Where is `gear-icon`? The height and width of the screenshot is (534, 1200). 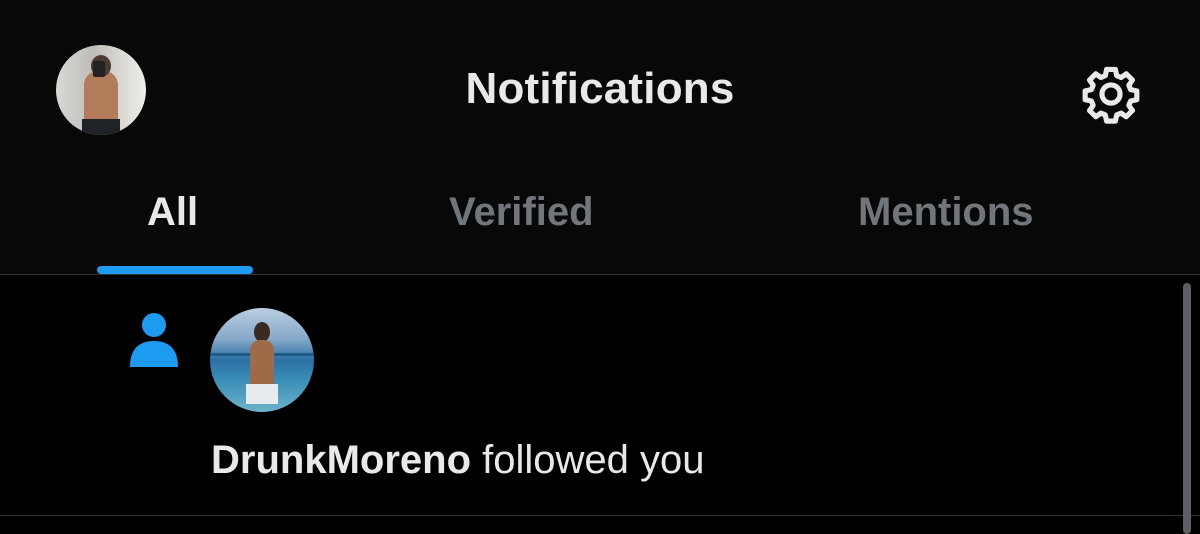
gear-icon is located at coordinates (1111, 94).